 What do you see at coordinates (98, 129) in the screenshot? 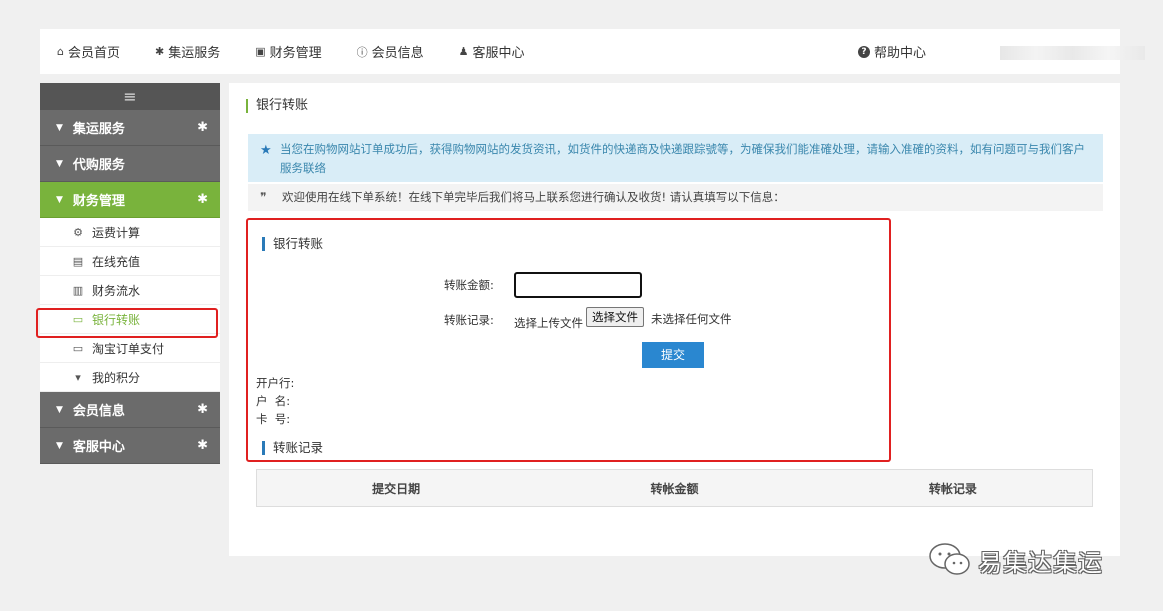
I see `sidebar-section-label: 集运服务` at bounding box center [98, 129].